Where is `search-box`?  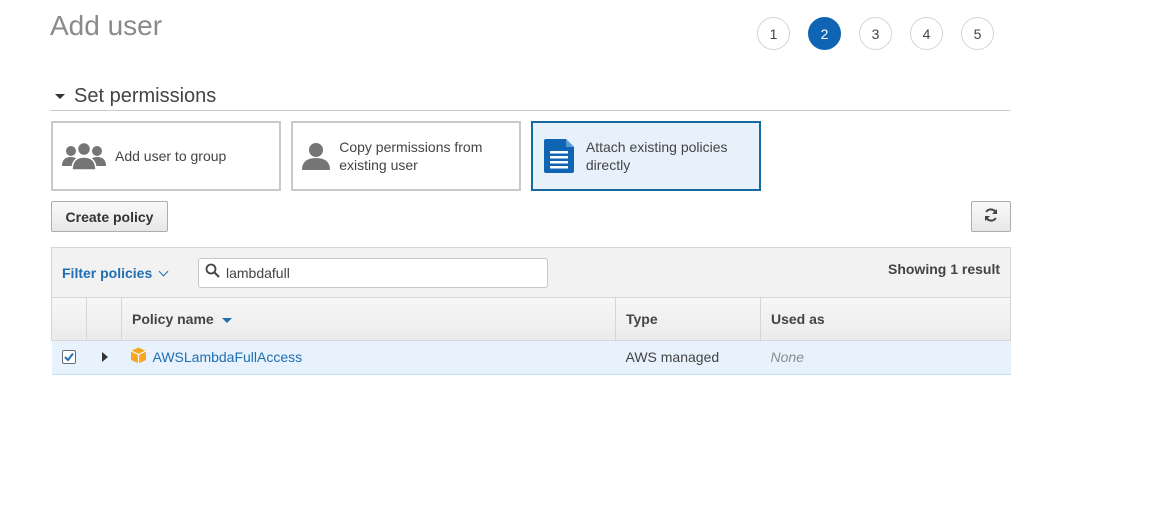
search-box is located at coordinates (373, 273).